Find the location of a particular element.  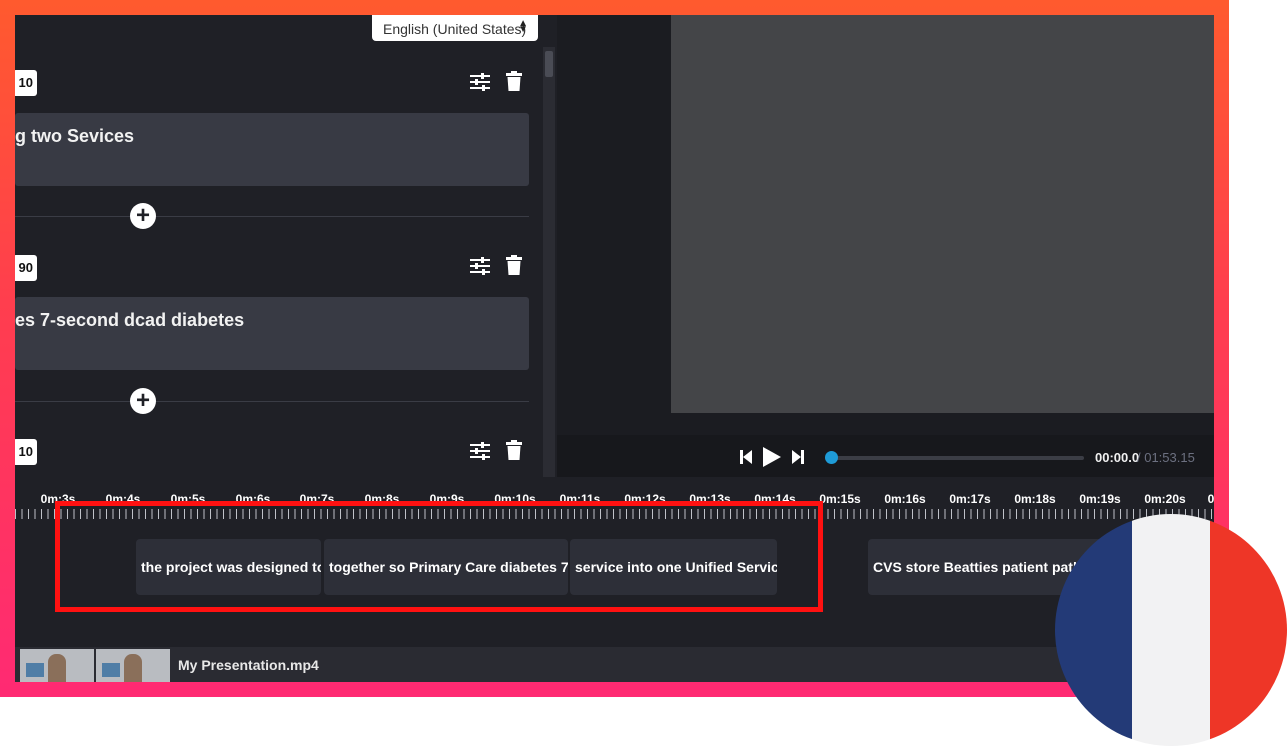

play-icon is located at coordinates (772, 457).